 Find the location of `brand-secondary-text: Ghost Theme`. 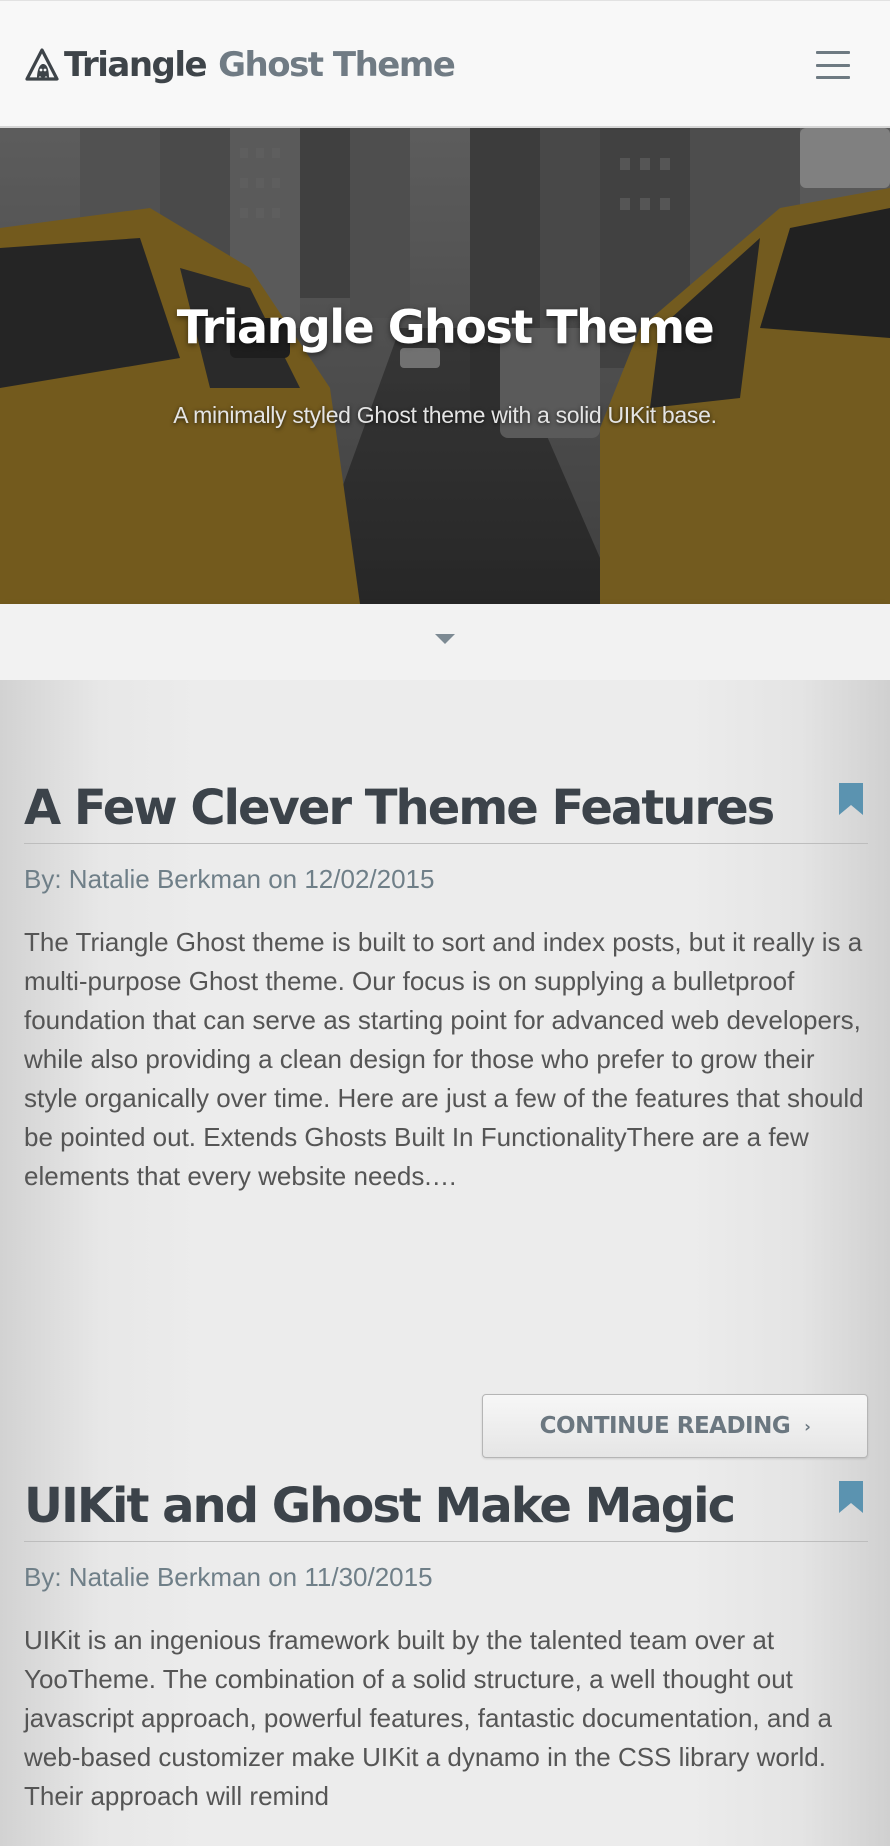

brand-secondary-text: Ghost Theme is located at coordinates (337, 65).